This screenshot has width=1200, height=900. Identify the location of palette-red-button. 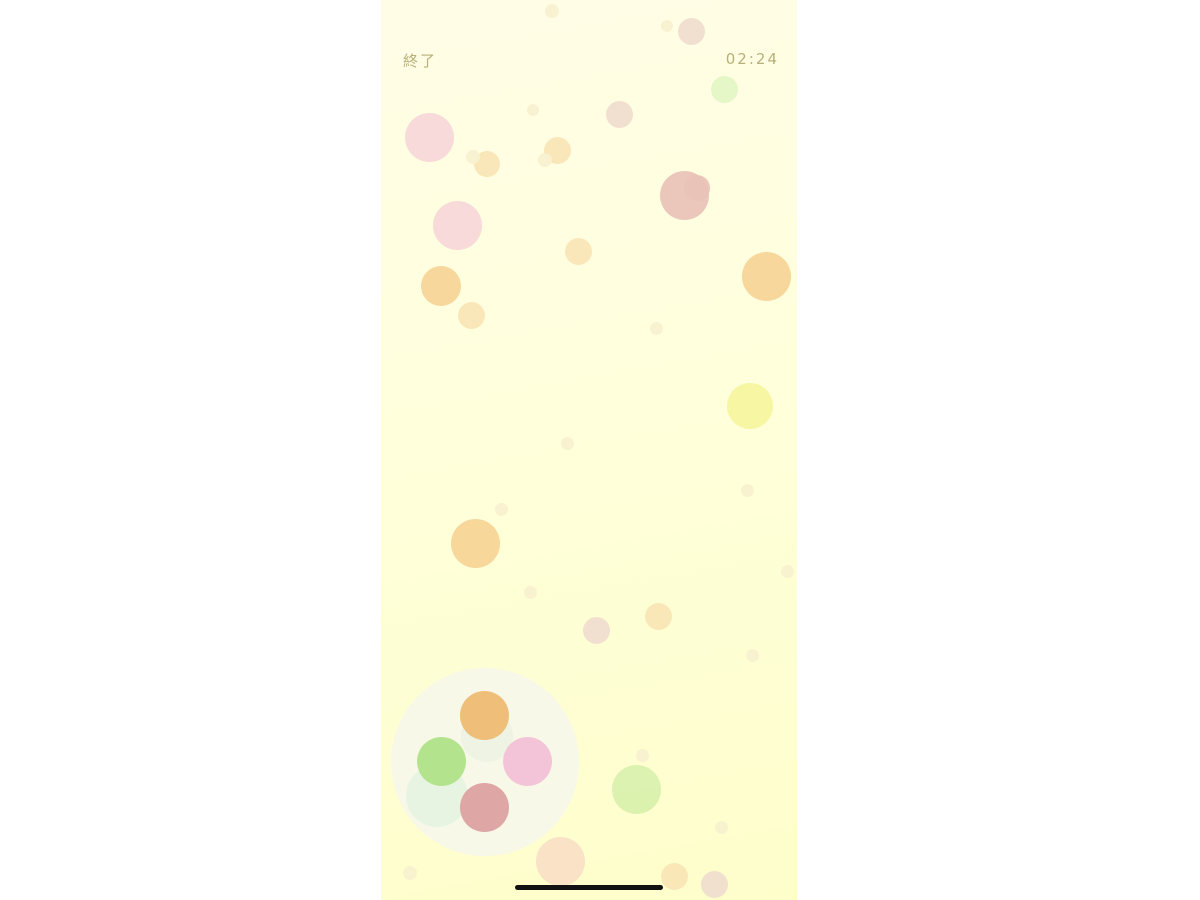
(484, 807).